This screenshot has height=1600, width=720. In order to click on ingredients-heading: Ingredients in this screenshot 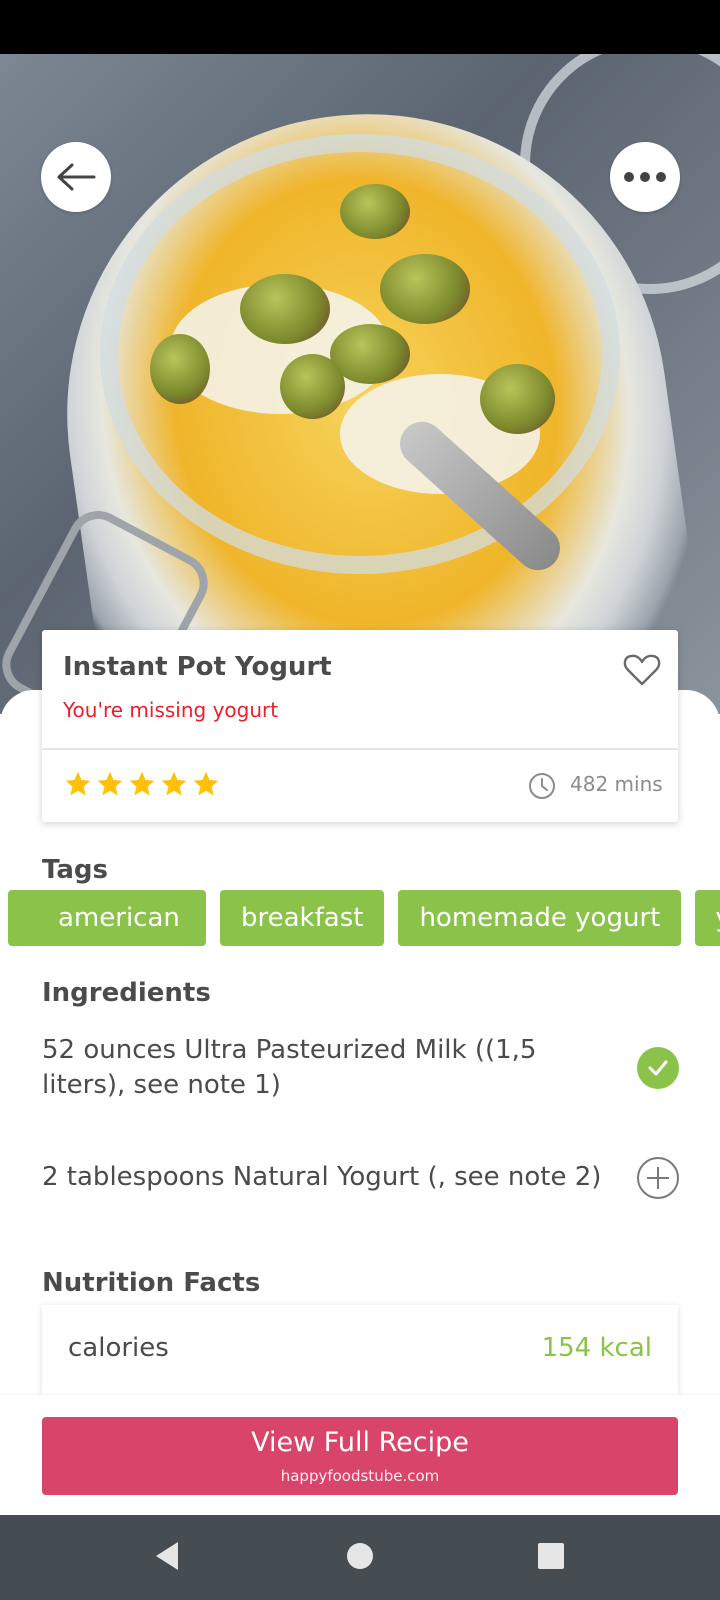, I will do `click(126, 993)`.